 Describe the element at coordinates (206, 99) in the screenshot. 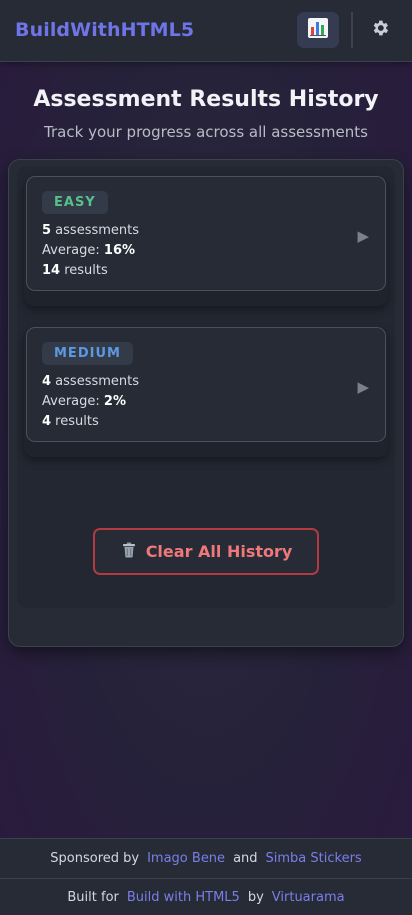

I see `page-title: Assessment Results History` at that location.